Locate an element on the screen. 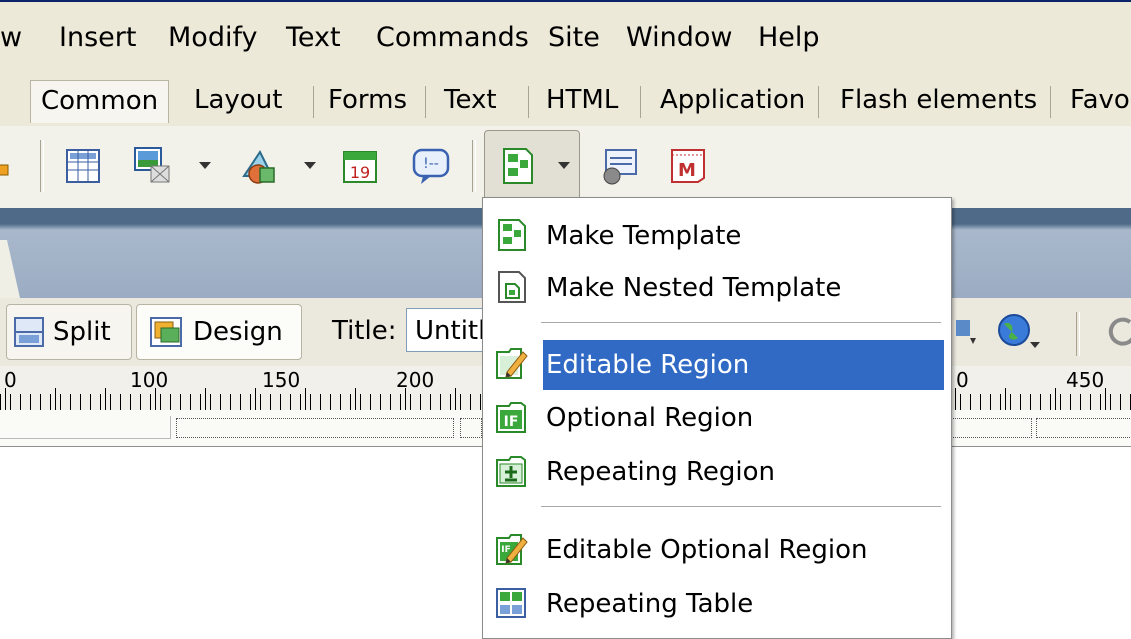 The height and width of the screenshot is (639, 1131). tab-text: Text is located at coordinates (470, 101).